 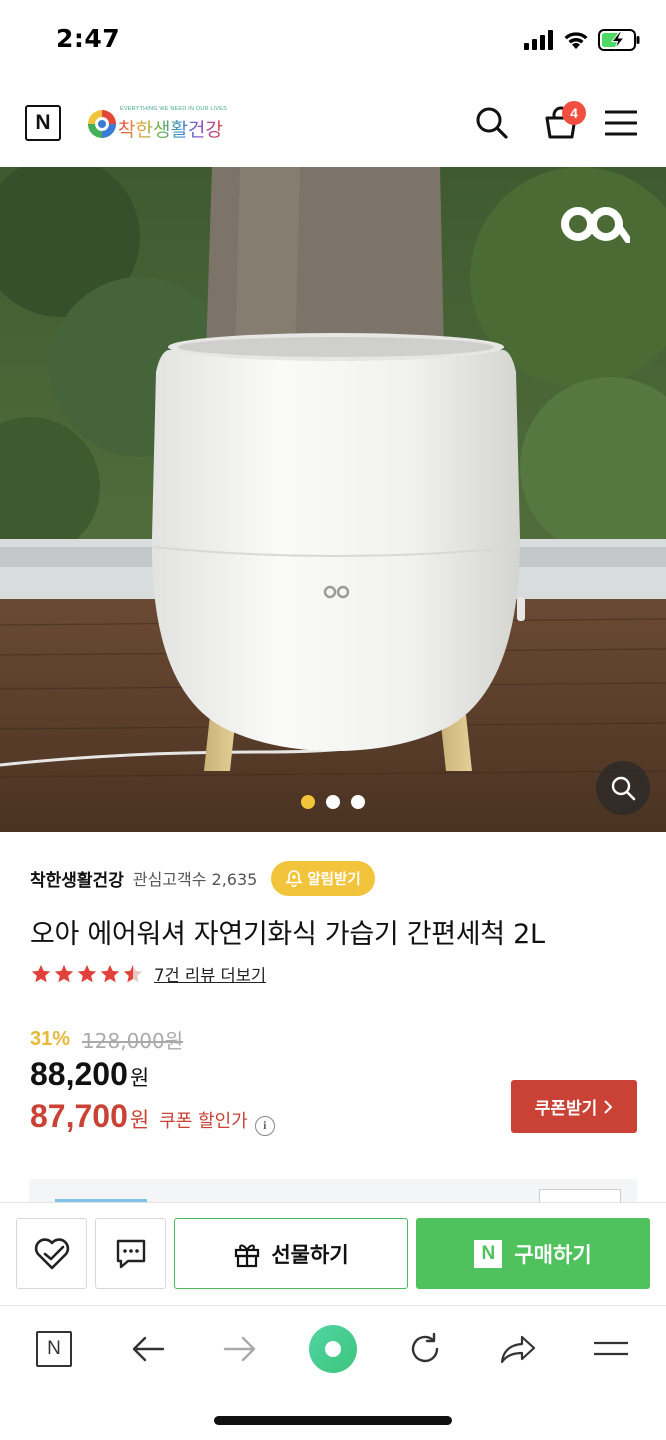 I want to click on naver-home-button: N, so click(x=43, y=123).